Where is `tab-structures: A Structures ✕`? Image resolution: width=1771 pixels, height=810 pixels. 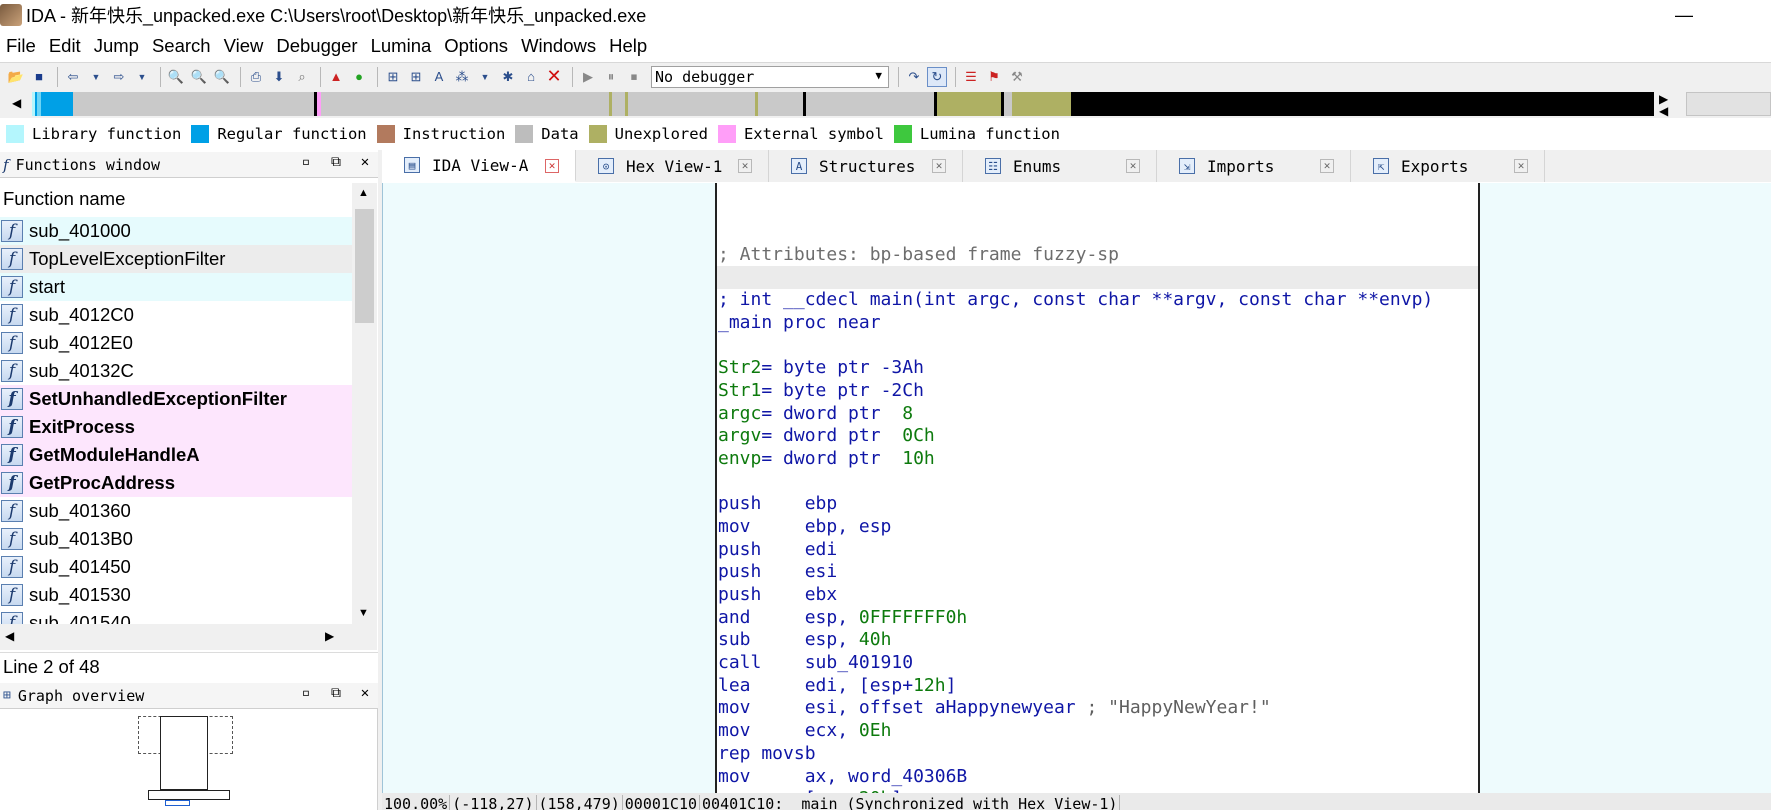
tab-structures: A Structures ✕ is located at coordinates (866, 166).